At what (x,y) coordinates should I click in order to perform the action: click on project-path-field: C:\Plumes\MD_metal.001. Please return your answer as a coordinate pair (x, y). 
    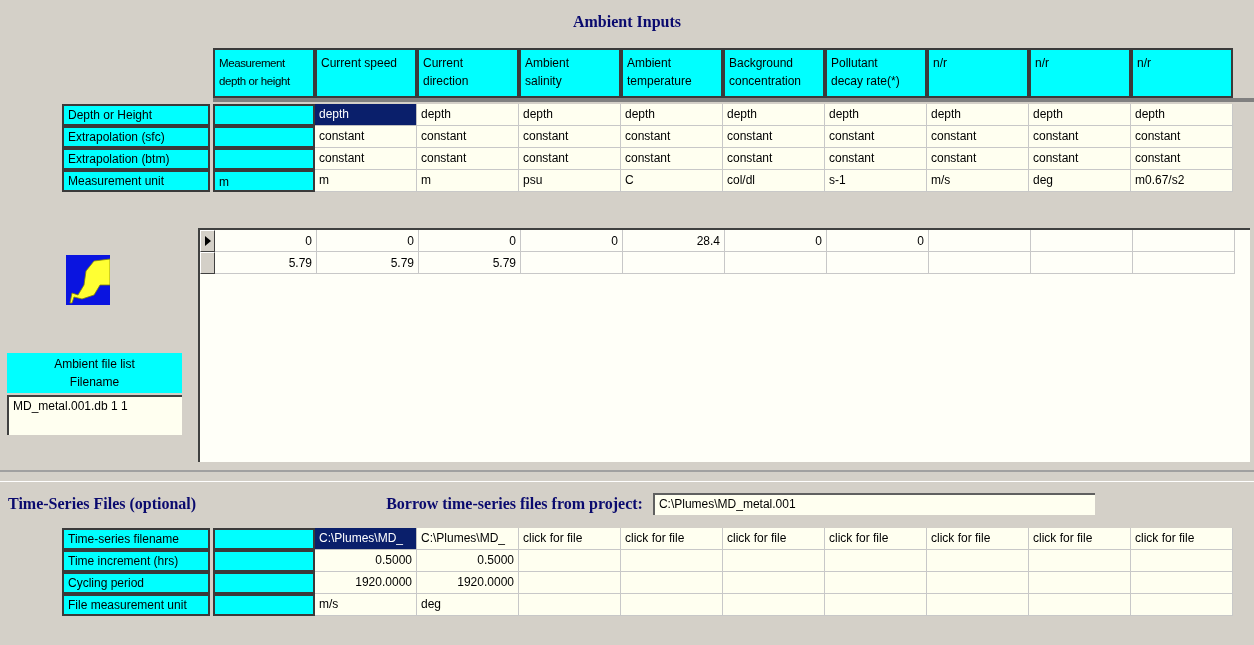
    Looking at the image, I should click on (873, 504).